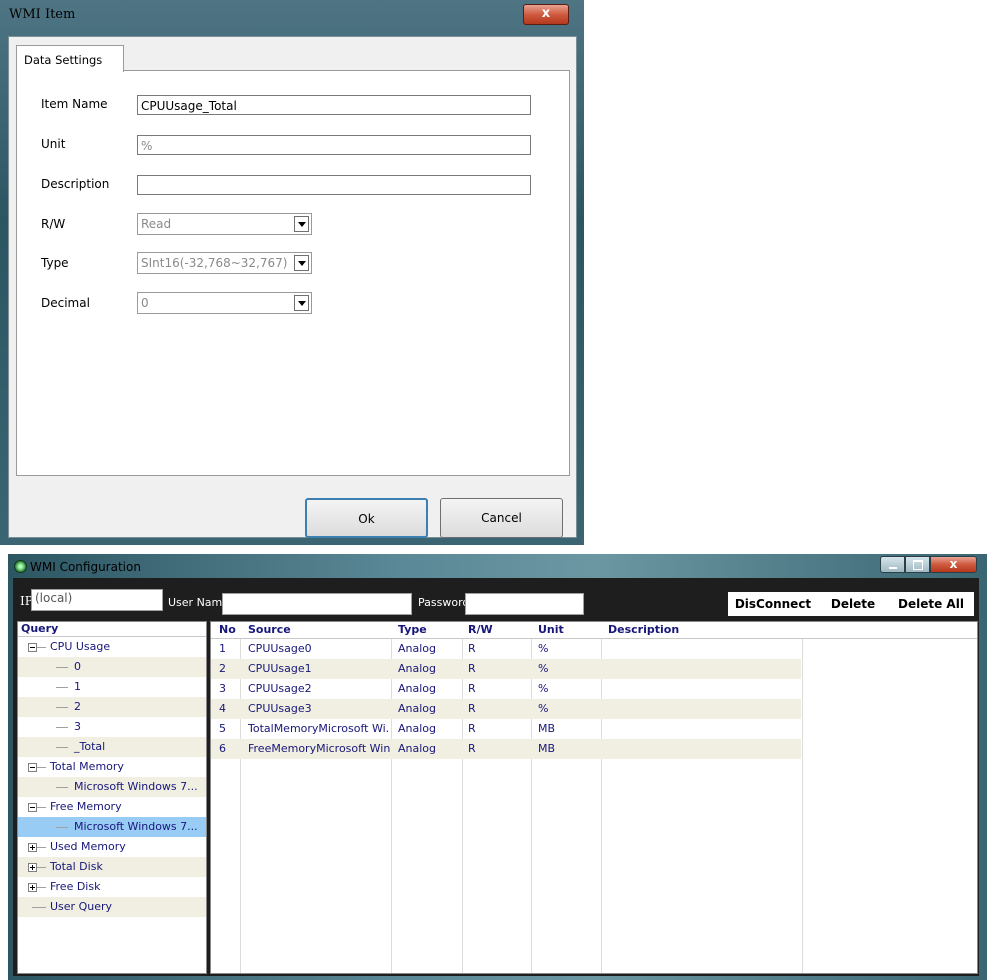 This screenshot has width=987, height=980. I want to click on column-header: Source, so click(269, 629).